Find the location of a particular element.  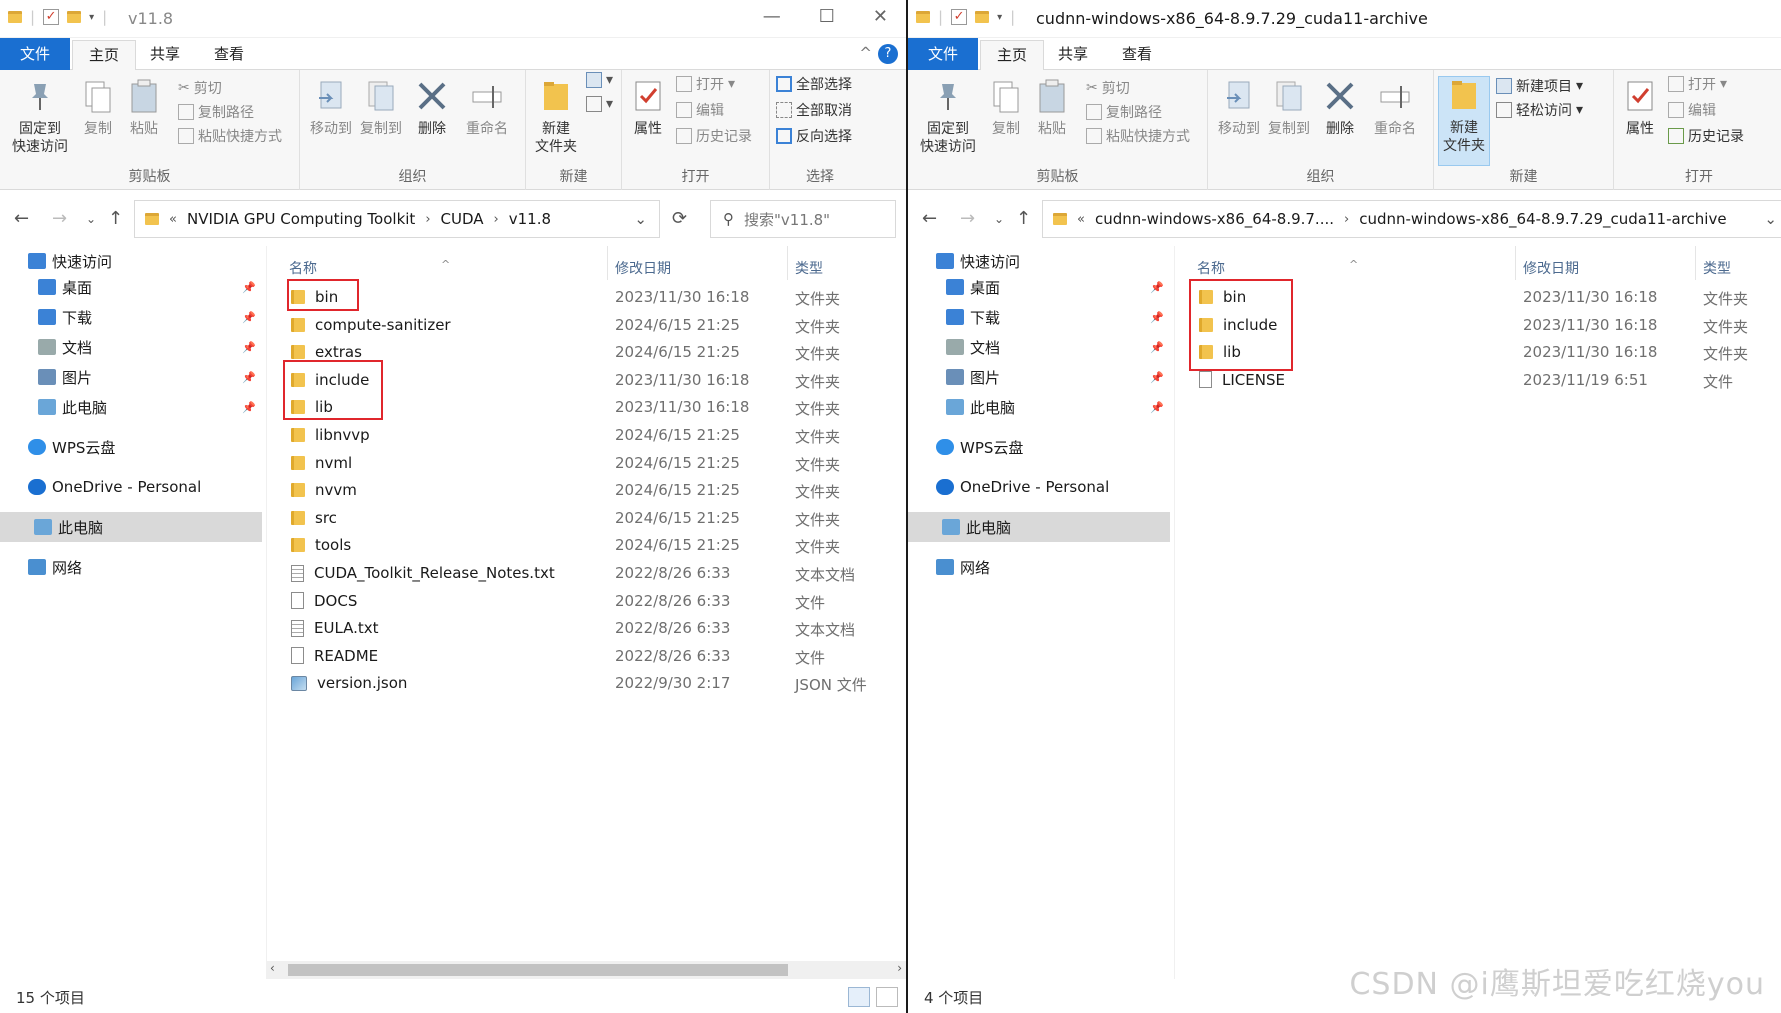

file-row: version.json 2022/9/30 2:17 JSON 文件 is located at coordinates (586, 683).